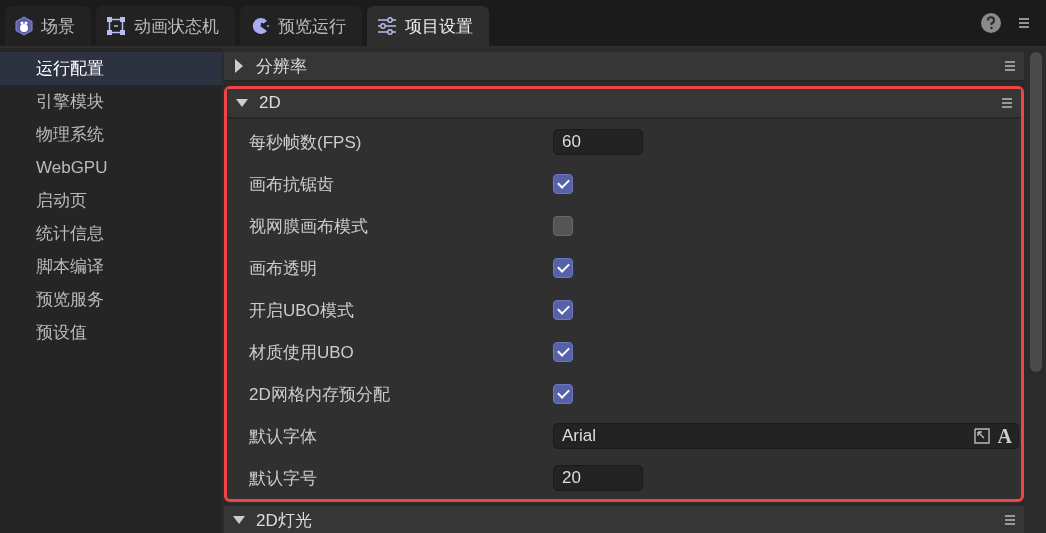 This screenshot has height=533, width=1046. I want to click on scrollbar, so click(1036, 290).